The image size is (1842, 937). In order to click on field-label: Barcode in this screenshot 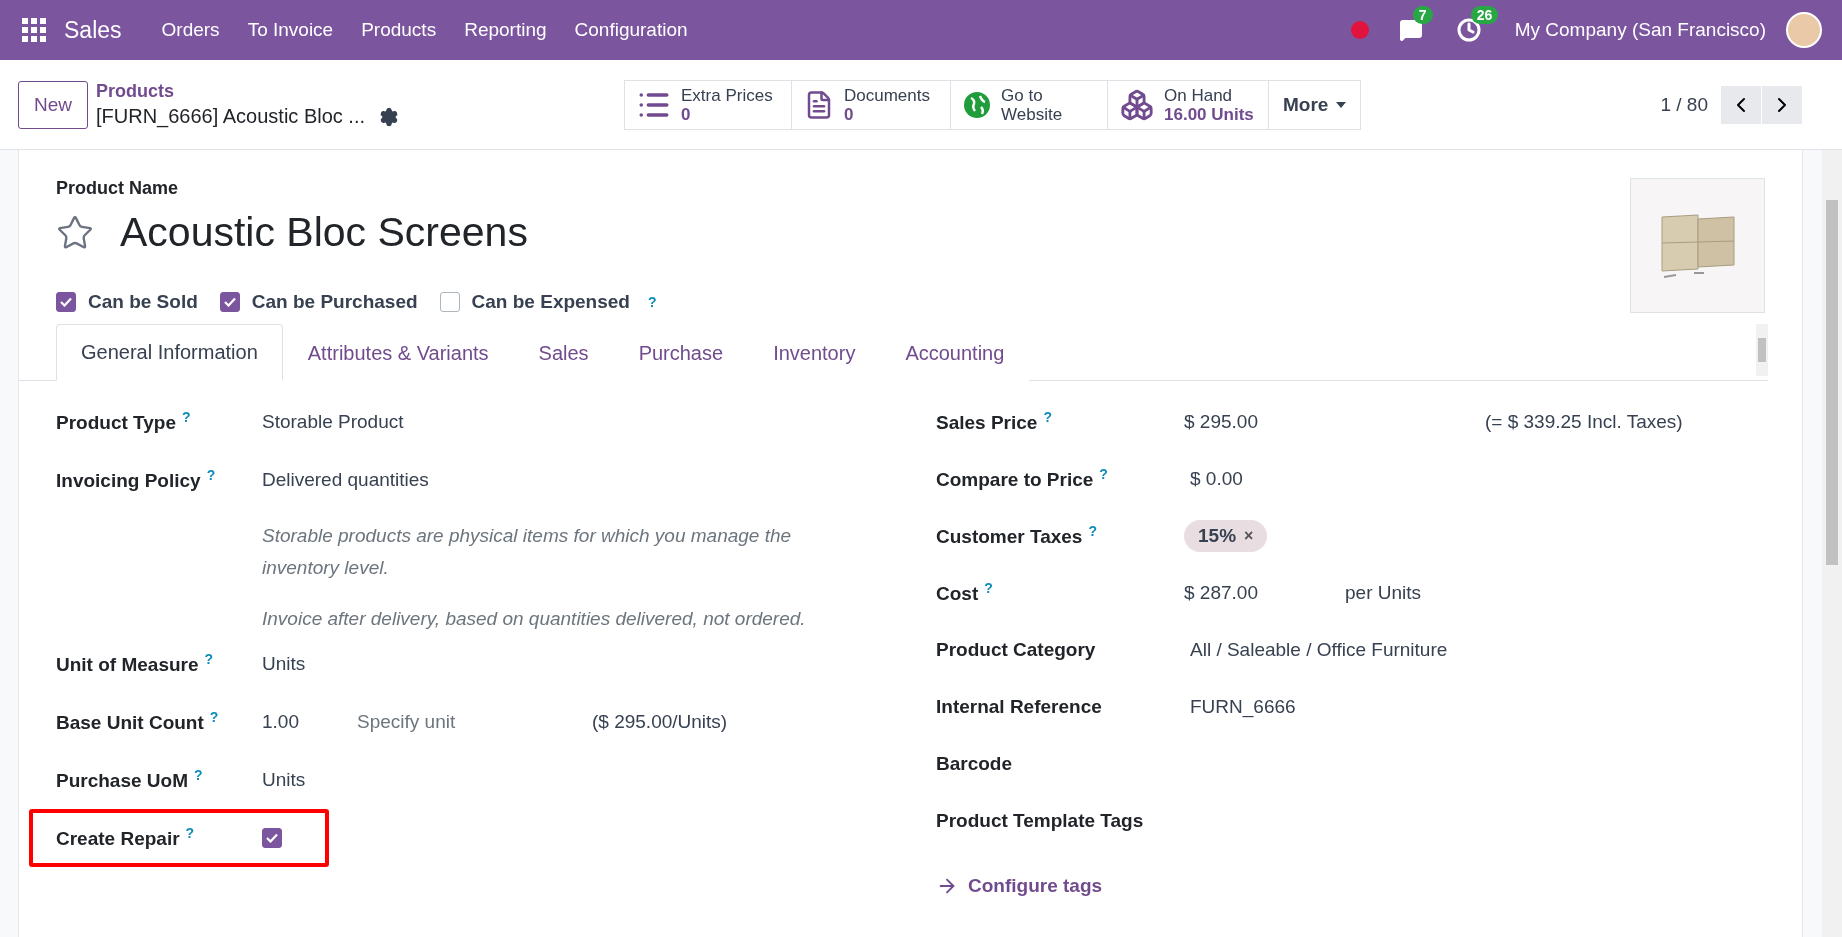, I will do `click(975, 763)`.